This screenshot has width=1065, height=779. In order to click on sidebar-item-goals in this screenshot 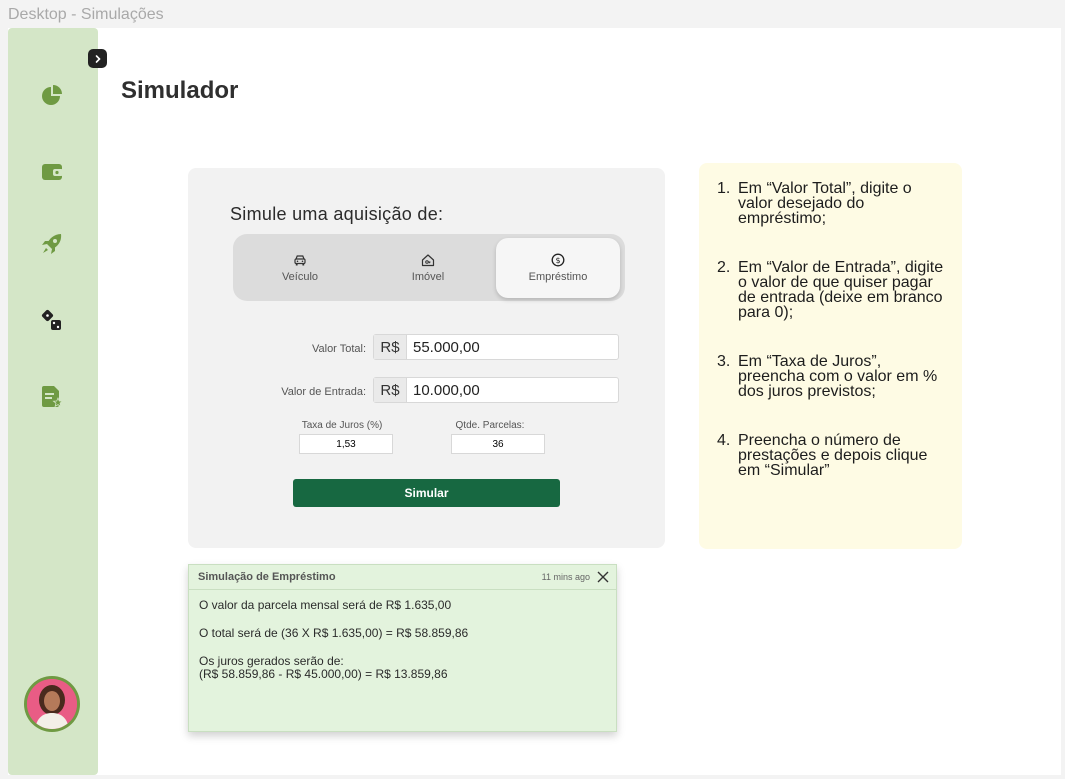, I will do `click(52, 244)`.